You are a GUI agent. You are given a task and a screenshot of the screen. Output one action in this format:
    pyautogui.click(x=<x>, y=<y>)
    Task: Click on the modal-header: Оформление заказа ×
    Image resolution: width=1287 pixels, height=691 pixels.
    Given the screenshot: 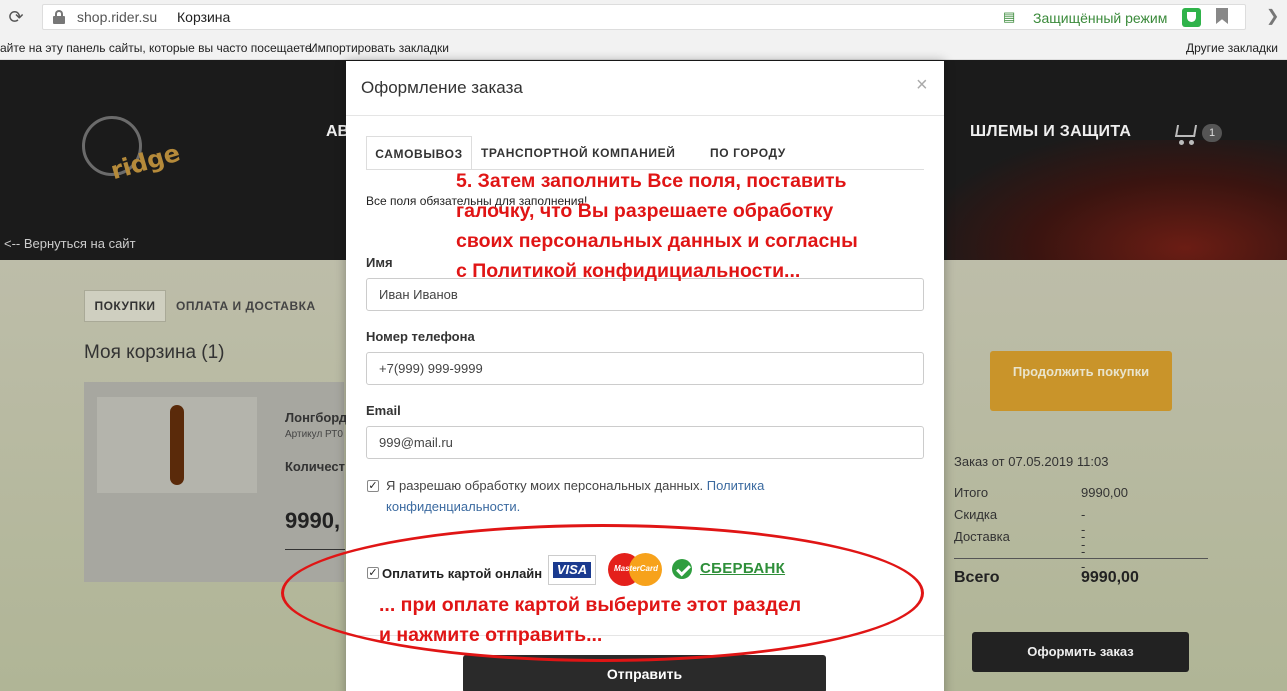 What is the action you would take?
    pyautogui.click(x=645, y=88)
    